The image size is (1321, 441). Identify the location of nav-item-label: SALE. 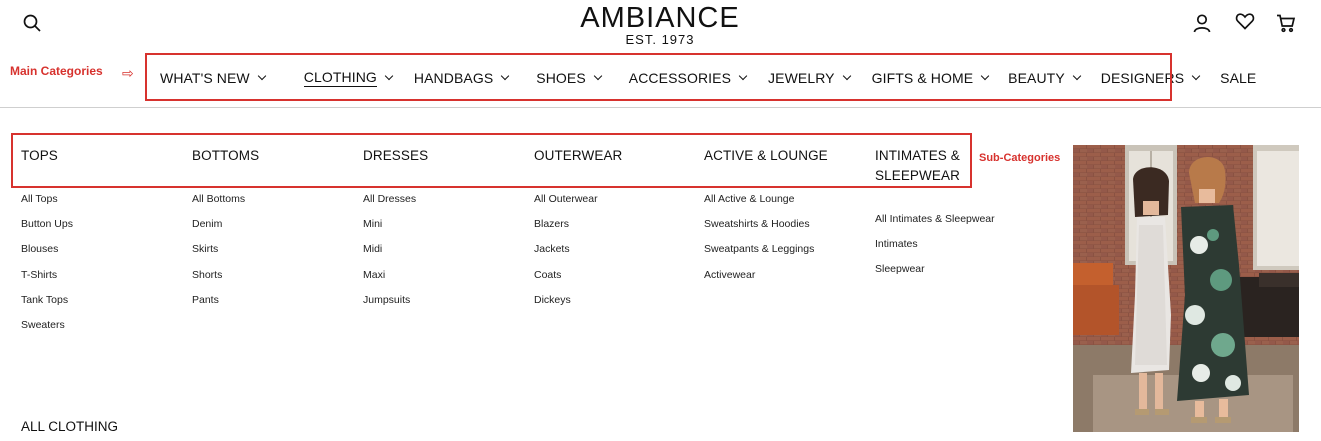
(1238, 78).